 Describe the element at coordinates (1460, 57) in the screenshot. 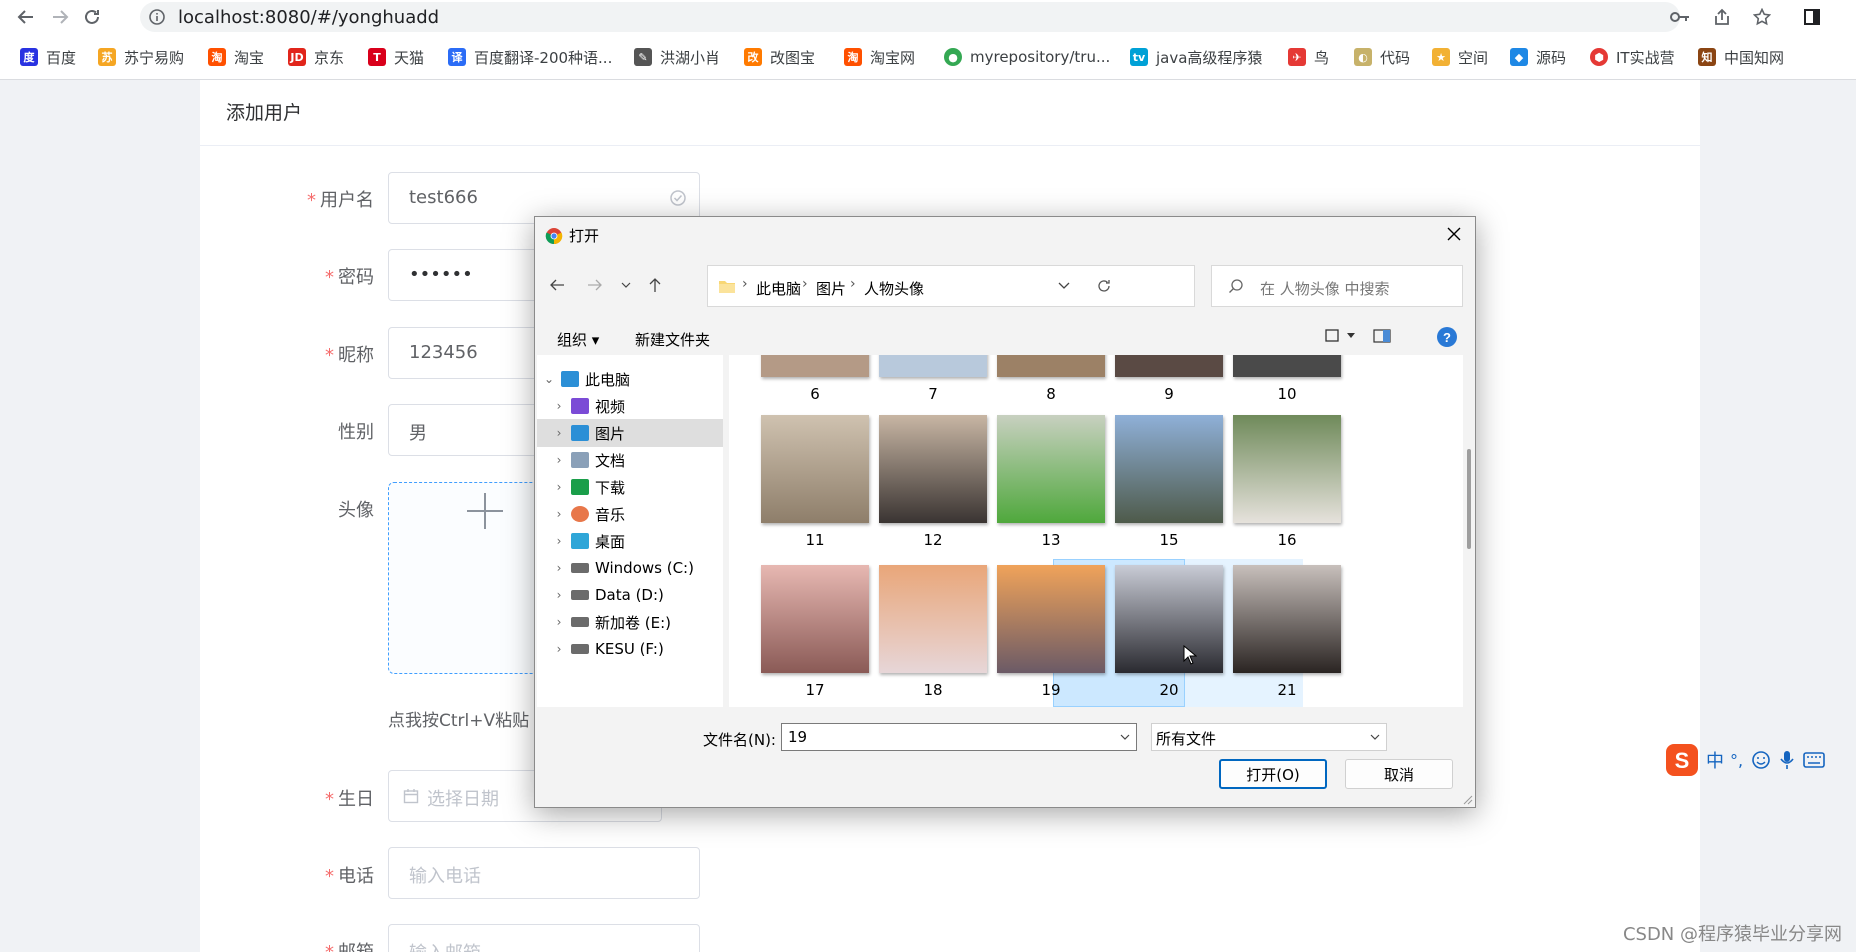

I see `bookmark-item: ★ 空间` at that location.